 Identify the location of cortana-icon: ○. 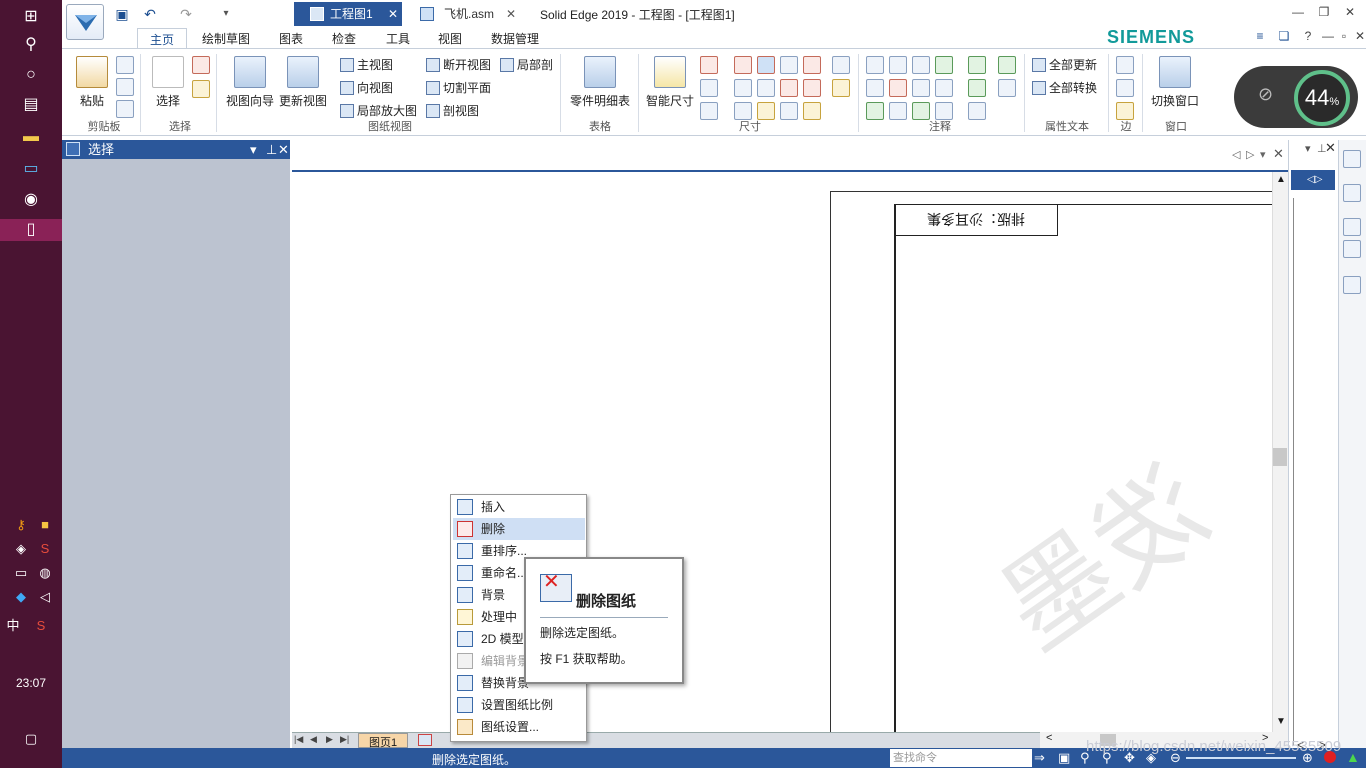
(31, 75).